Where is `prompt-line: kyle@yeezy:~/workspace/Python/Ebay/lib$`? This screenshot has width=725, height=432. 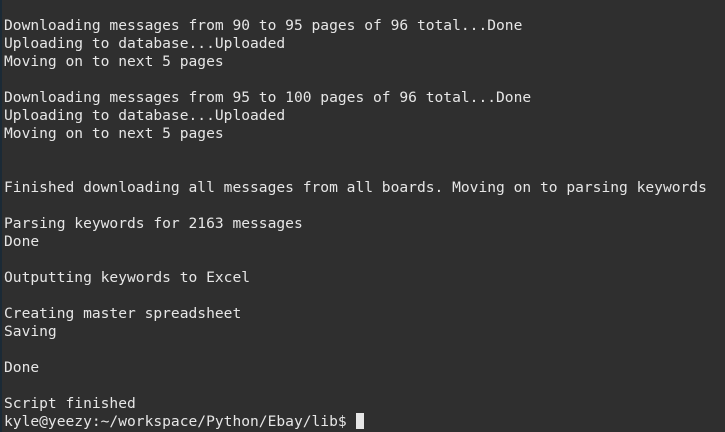
prompt-line: kyle@yeezy:~/workspace/Python/Ebay/lib$ is located at coordinates (355, 422).